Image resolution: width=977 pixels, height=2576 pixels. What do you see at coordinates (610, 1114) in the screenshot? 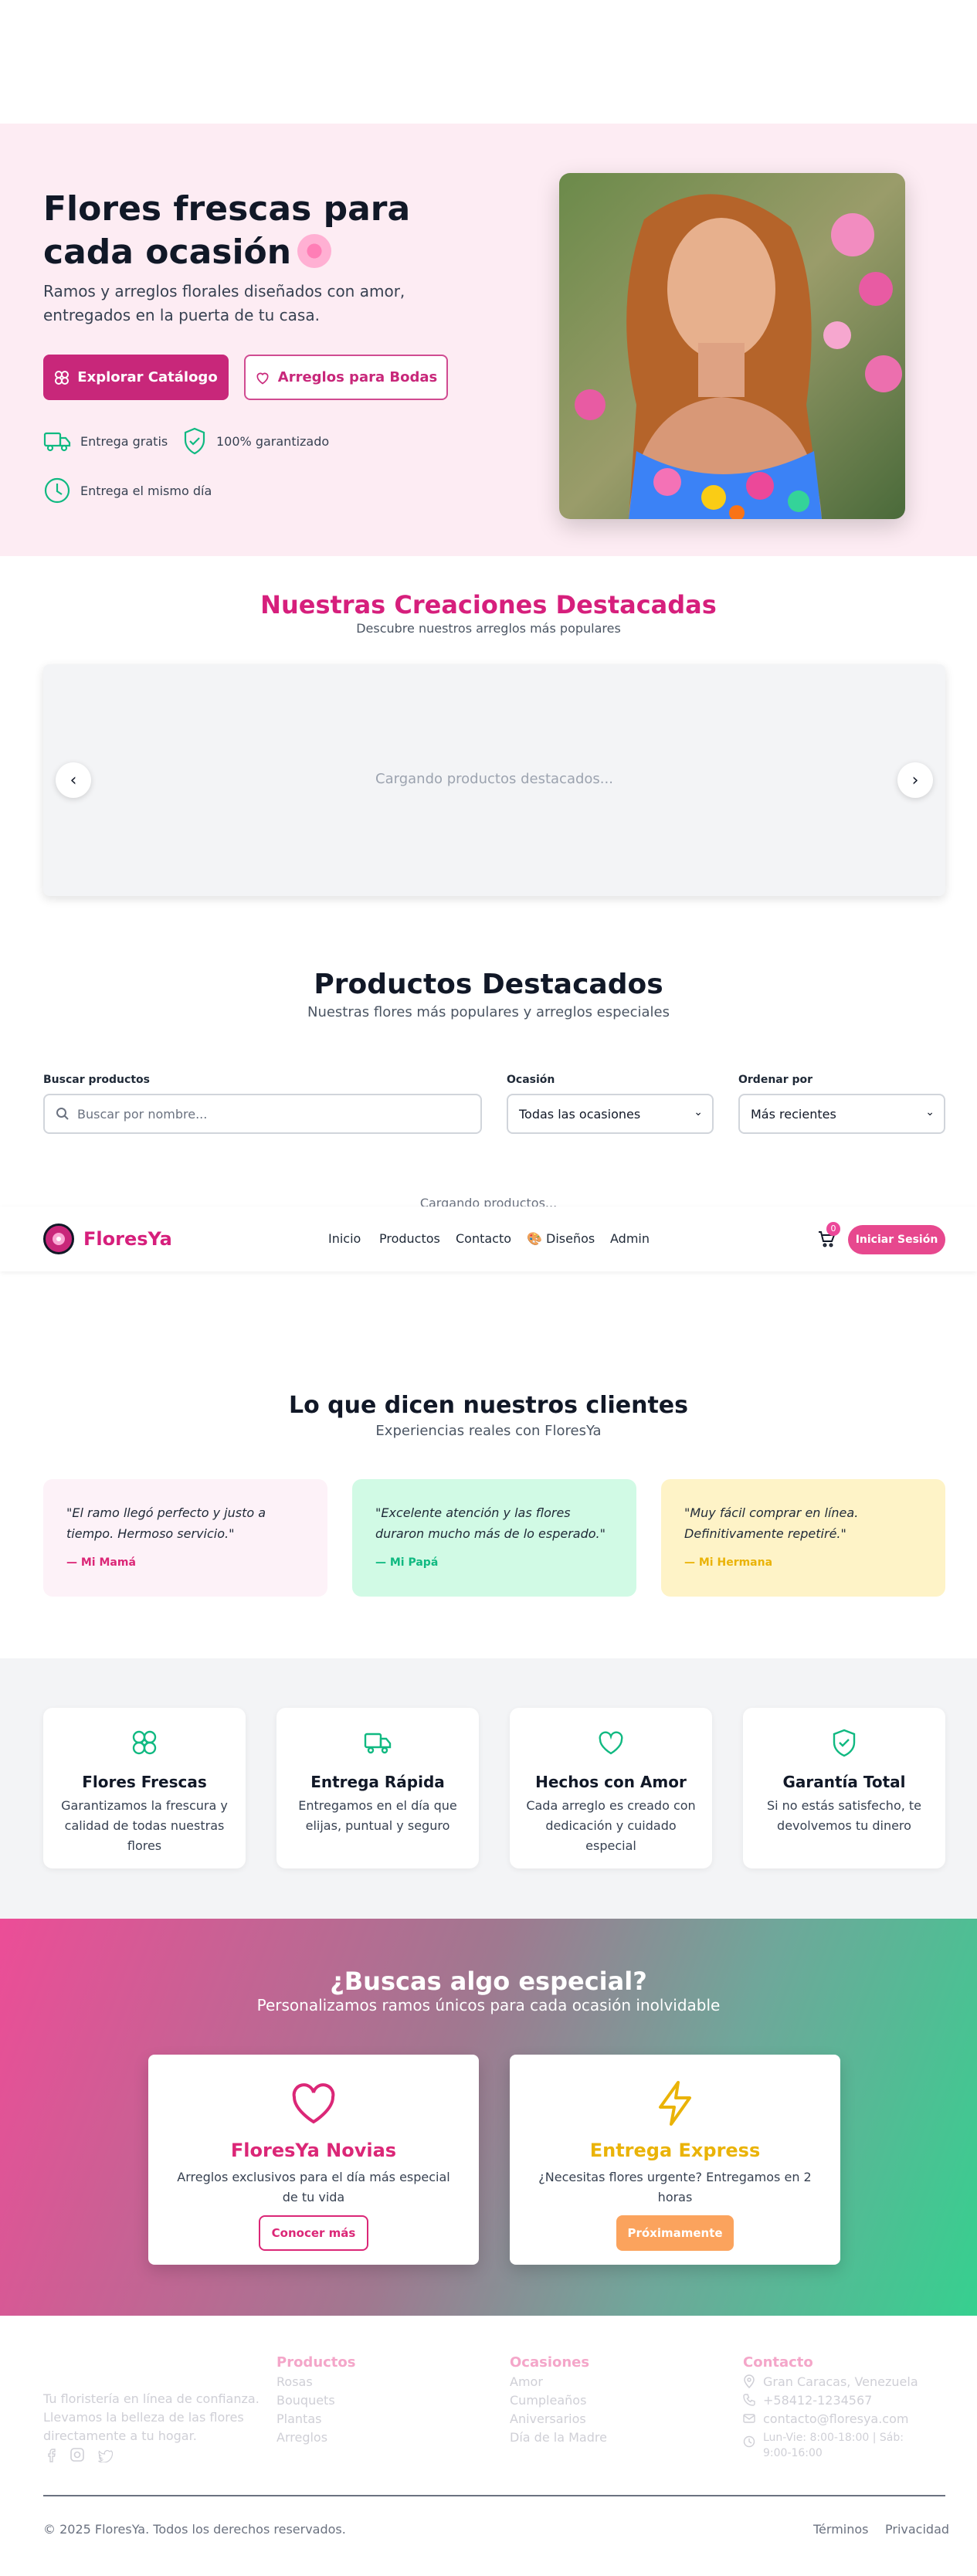
I see `occasion-select: Todas las ocasiones ⌄` at bounding box center [610, 1114].